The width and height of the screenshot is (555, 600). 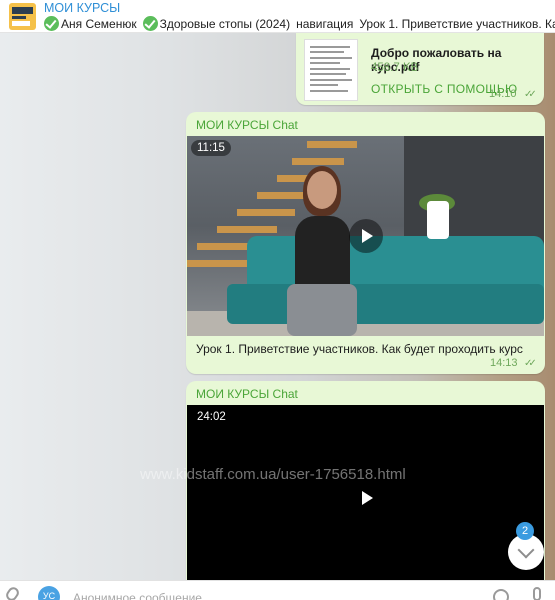 I want to click on message-time: 14:13, so click(x=504, y=363).